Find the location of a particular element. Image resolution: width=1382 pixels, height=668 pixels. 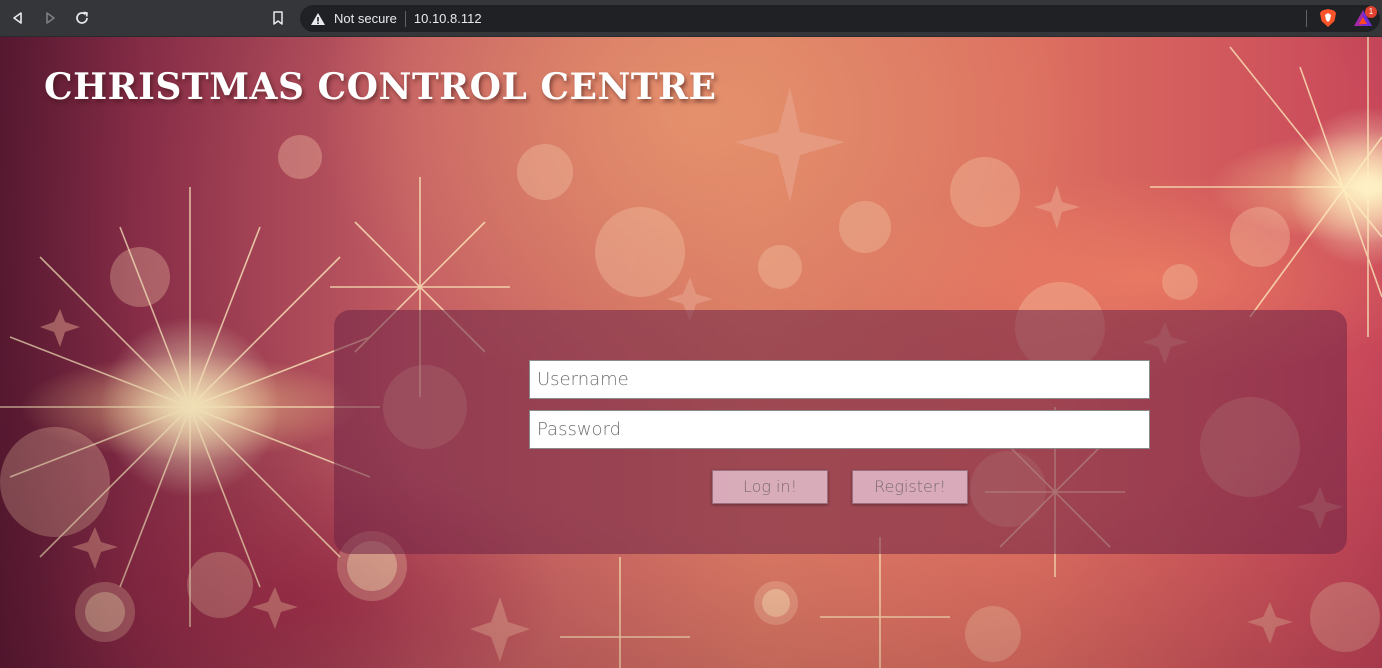

forward-icon is located at coordinates (50, 18).